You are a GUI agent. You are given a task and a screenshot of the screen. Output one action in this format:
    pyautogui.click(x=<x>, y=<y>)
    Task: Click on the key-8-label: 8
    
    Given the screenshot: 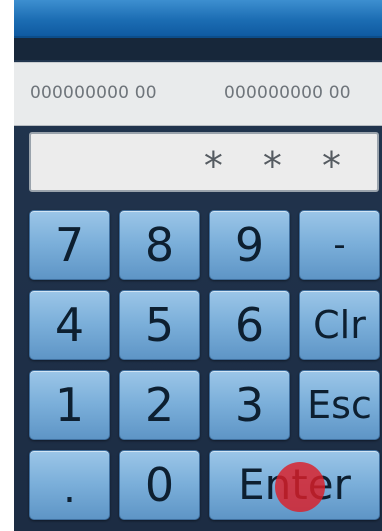 What is the action you would take?
    pyautogui.click(x=159, y=245)
    